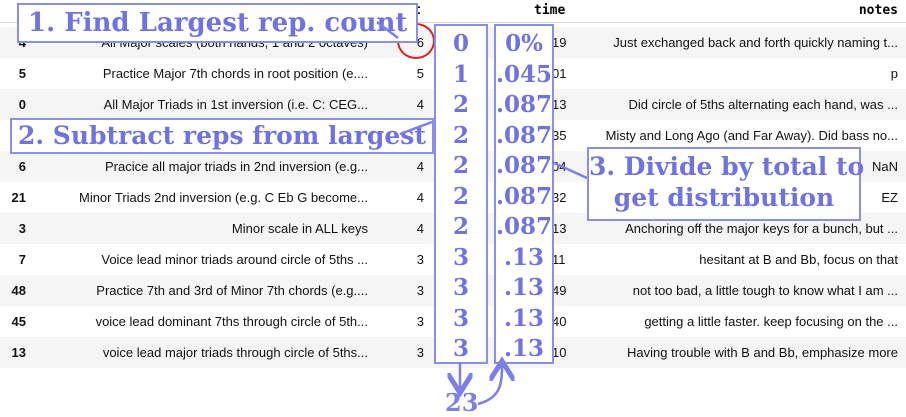  Describe the element at coordinates (299, 228) in the screenshot. I see `task-cell: Minor scale in ALL keys` at that location.